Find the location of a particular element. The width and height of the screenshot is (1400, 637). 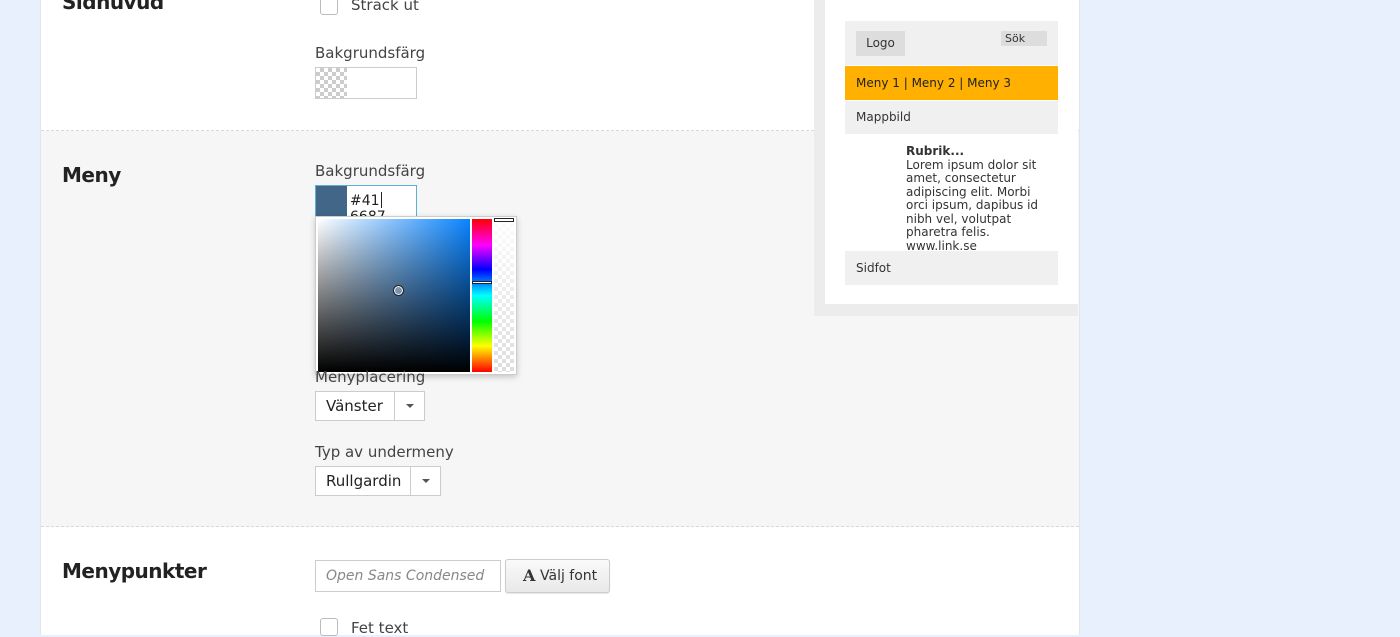

alpha-handle is located at coordinates (504, 220).